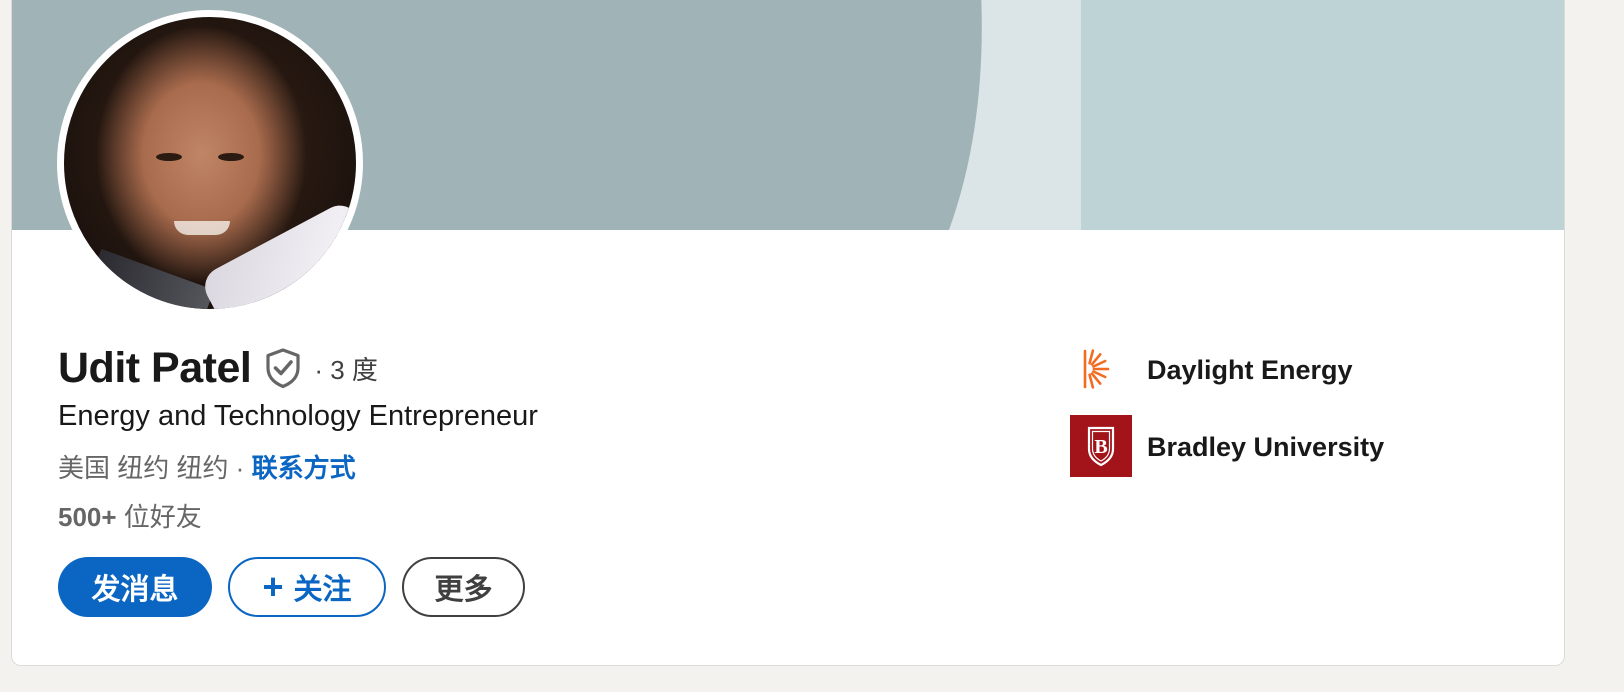 This screenshot has width=1624, height=692. I want to click on location-line: 美国 纽约 纽约 · 联系方式, so click(207, 468).